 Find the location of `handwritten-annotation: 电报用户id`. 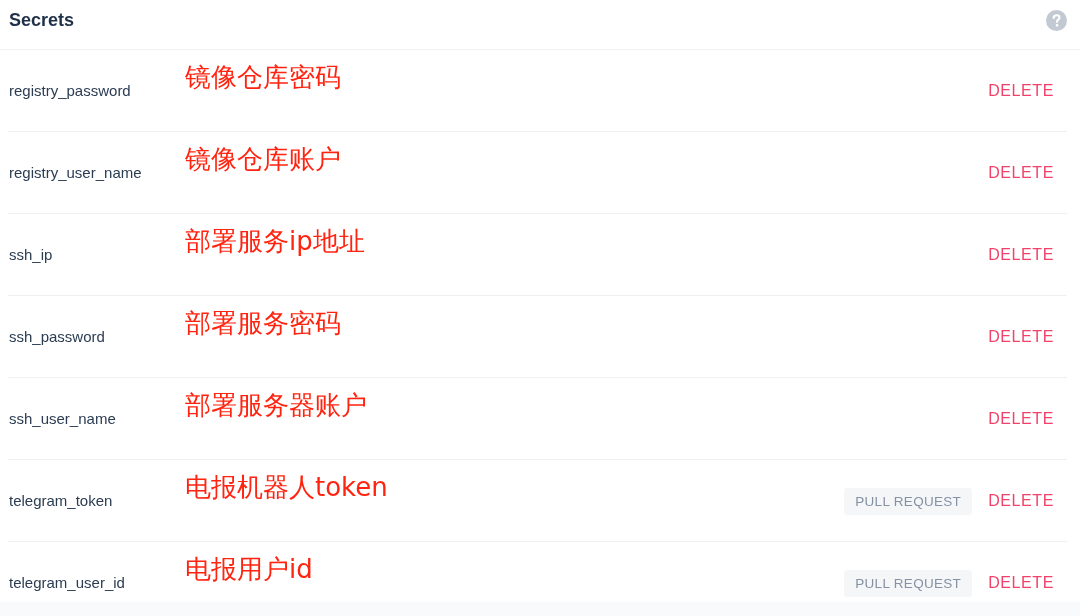

handwritten-annotation: 电报用户id is located at coordinates (249, 569).